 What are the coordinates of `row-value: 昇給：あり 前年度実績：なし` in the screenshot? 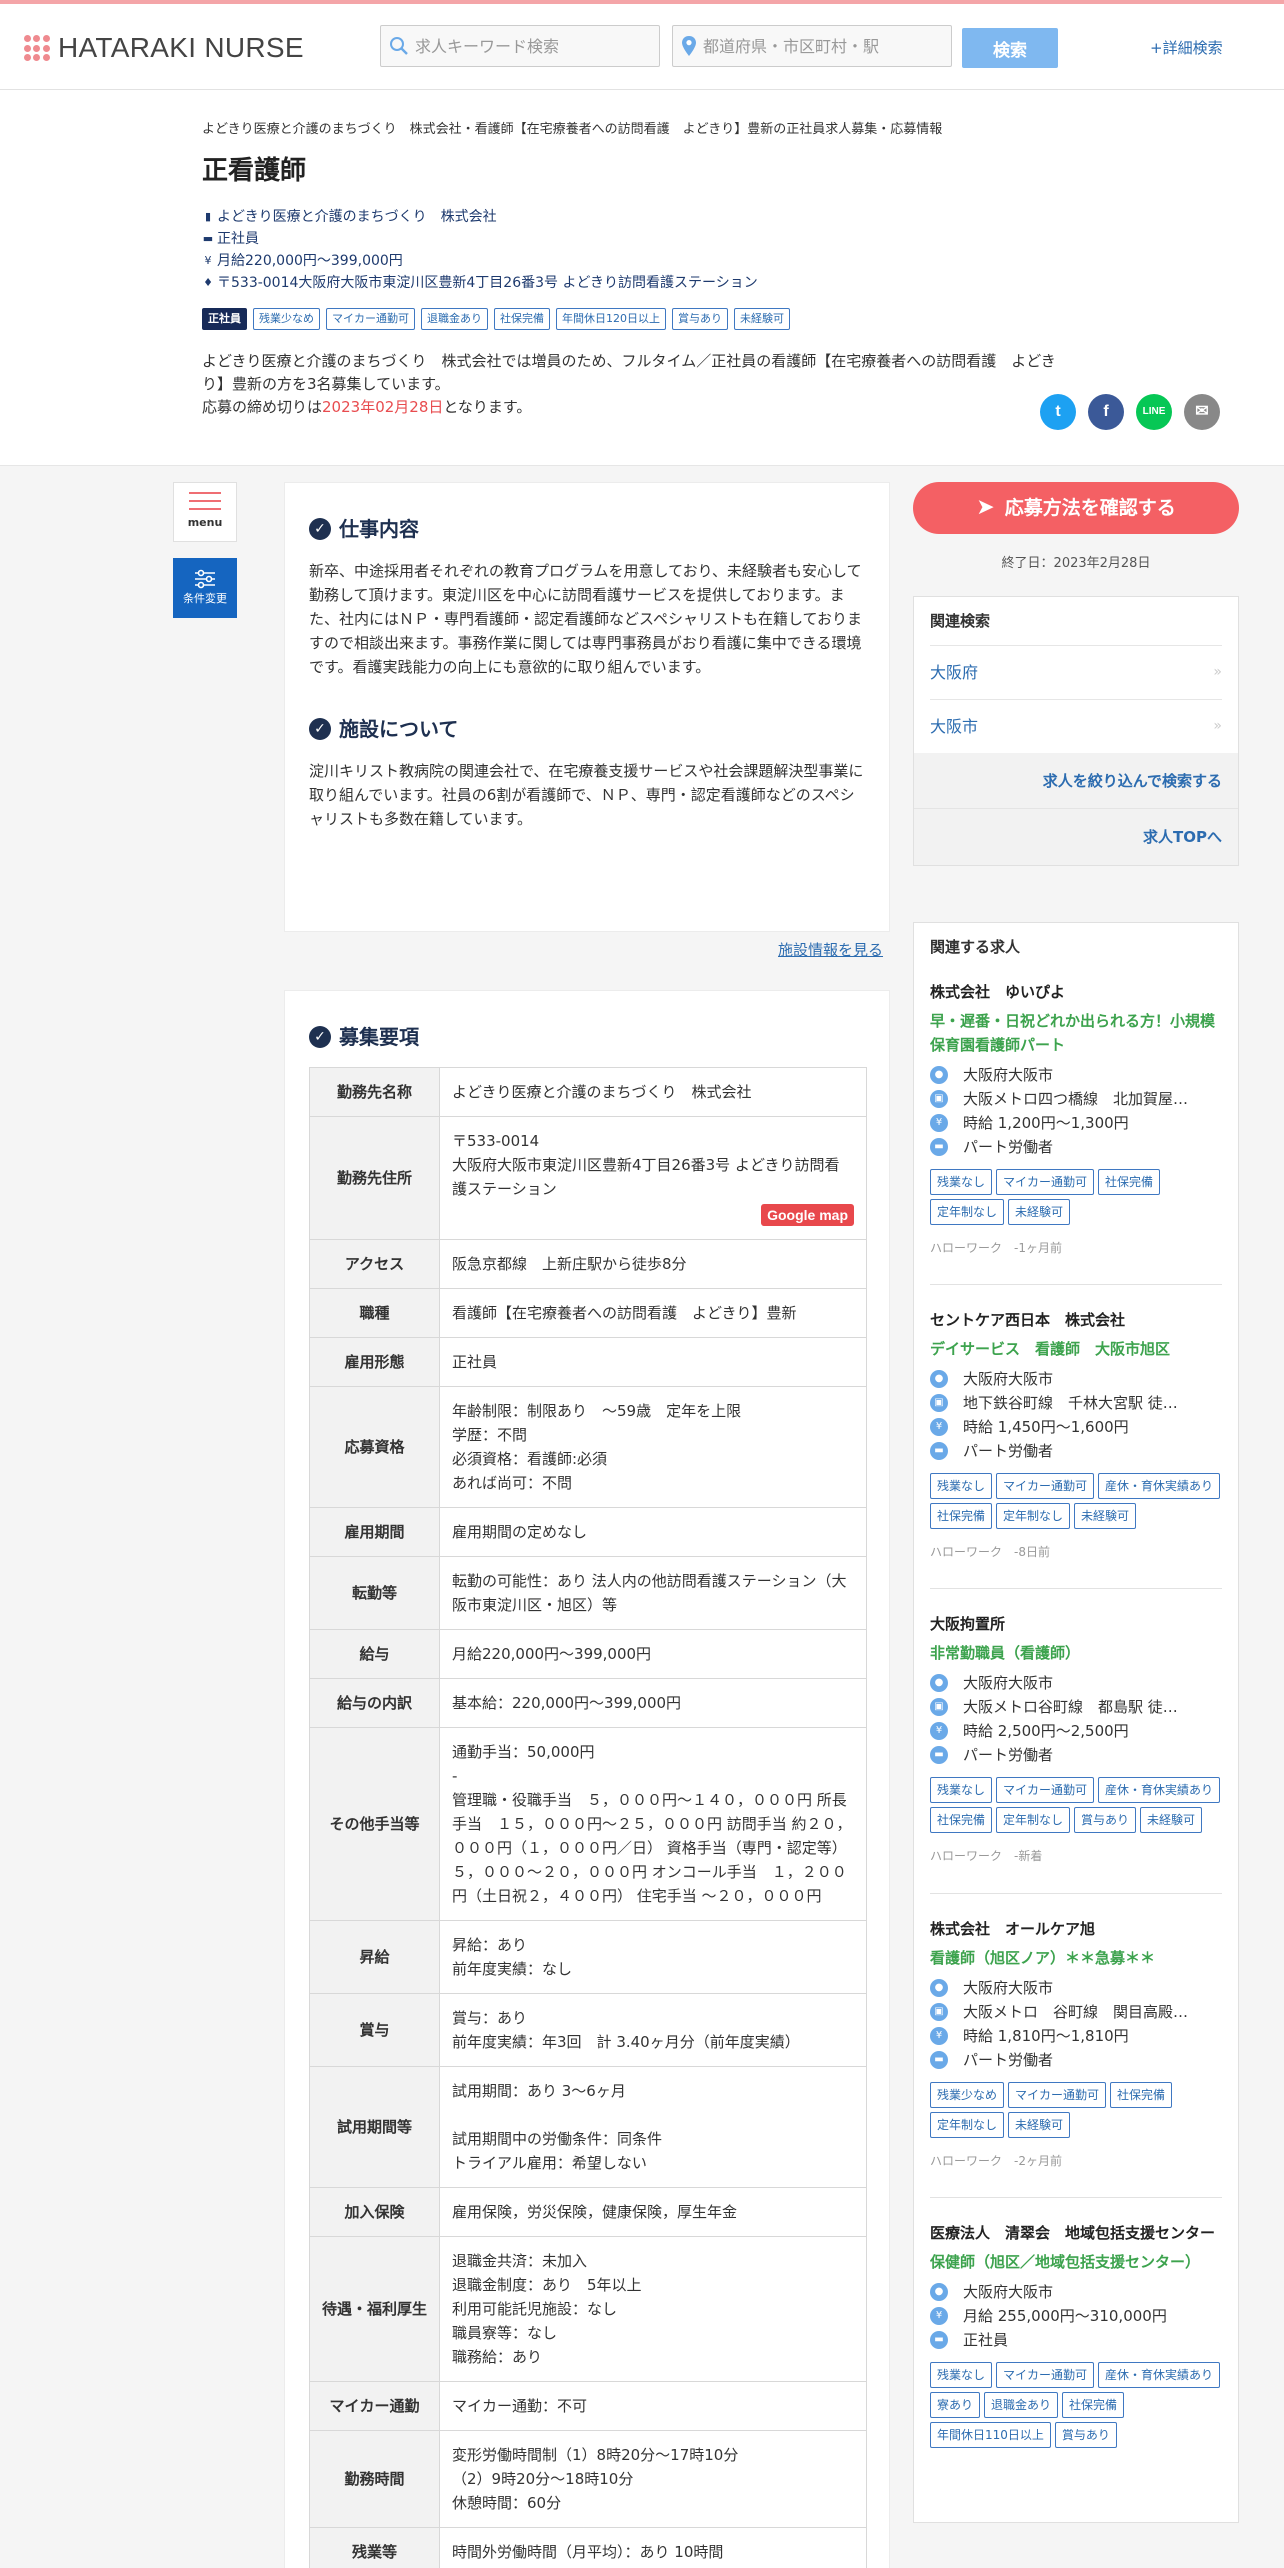 It's located at (653, 1957).